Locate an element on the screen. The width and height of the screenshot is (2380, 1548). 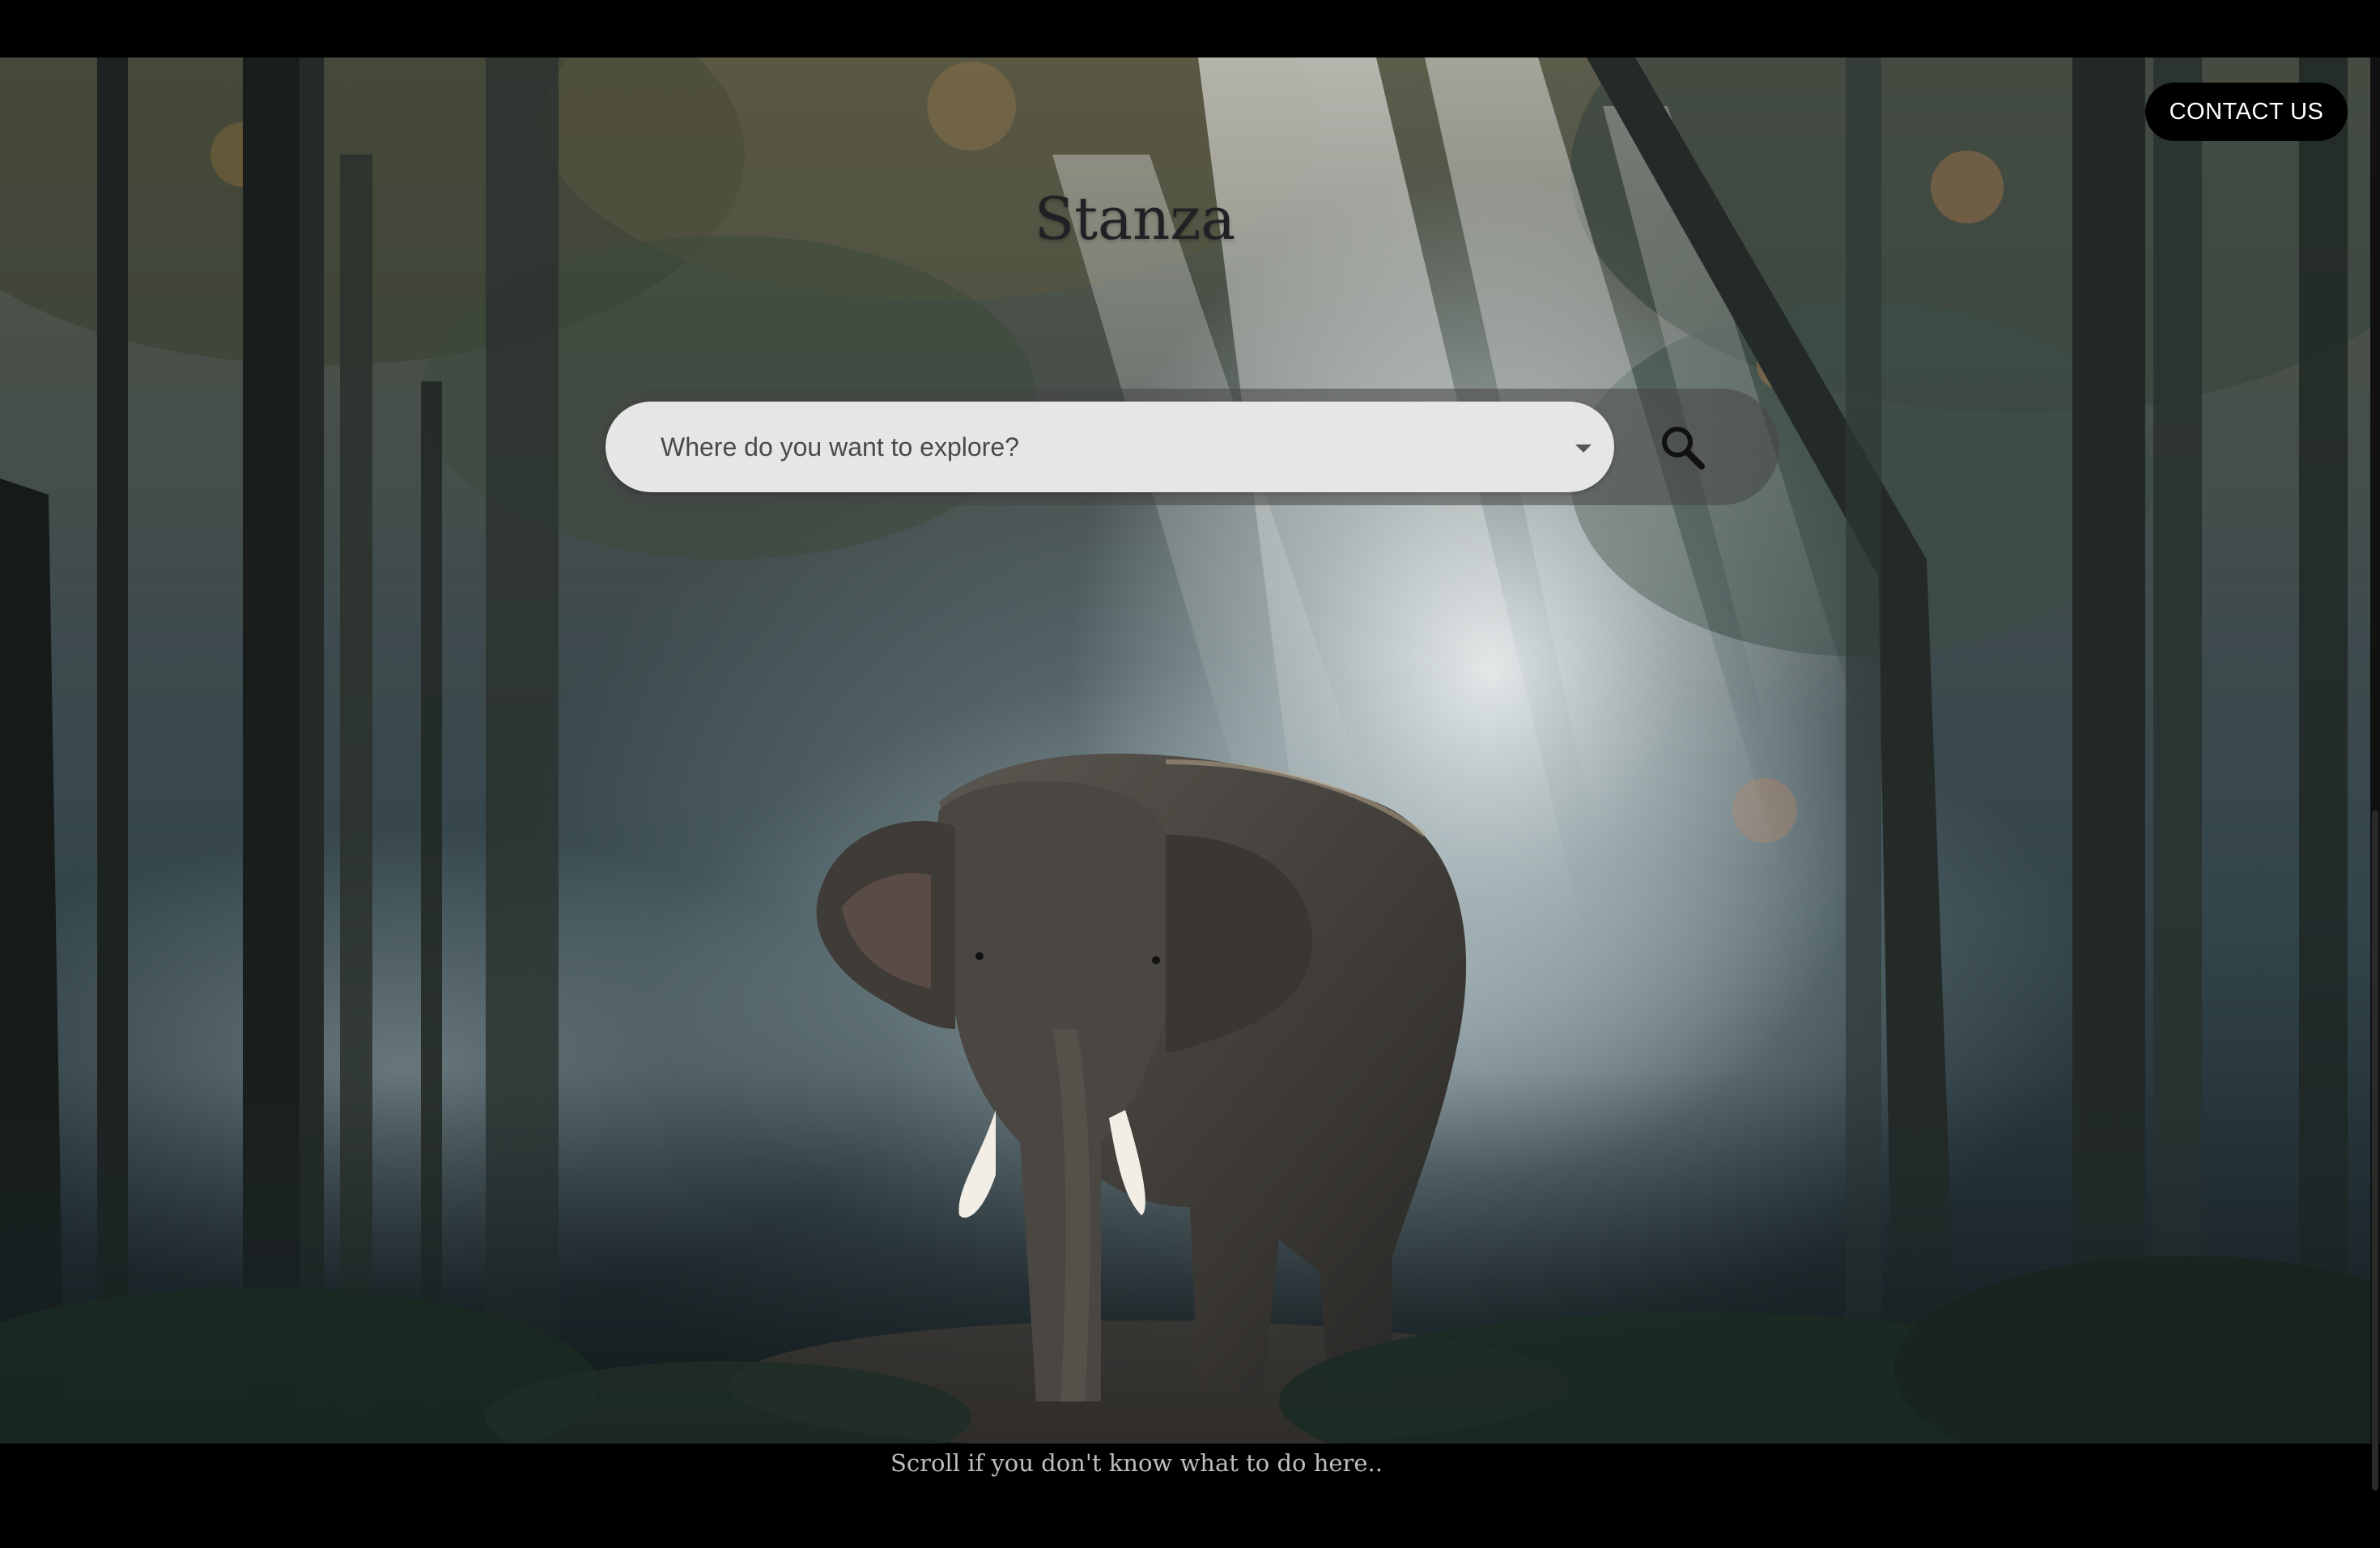
brand-title-container: Stanza is located at coordinates (1190, 219).